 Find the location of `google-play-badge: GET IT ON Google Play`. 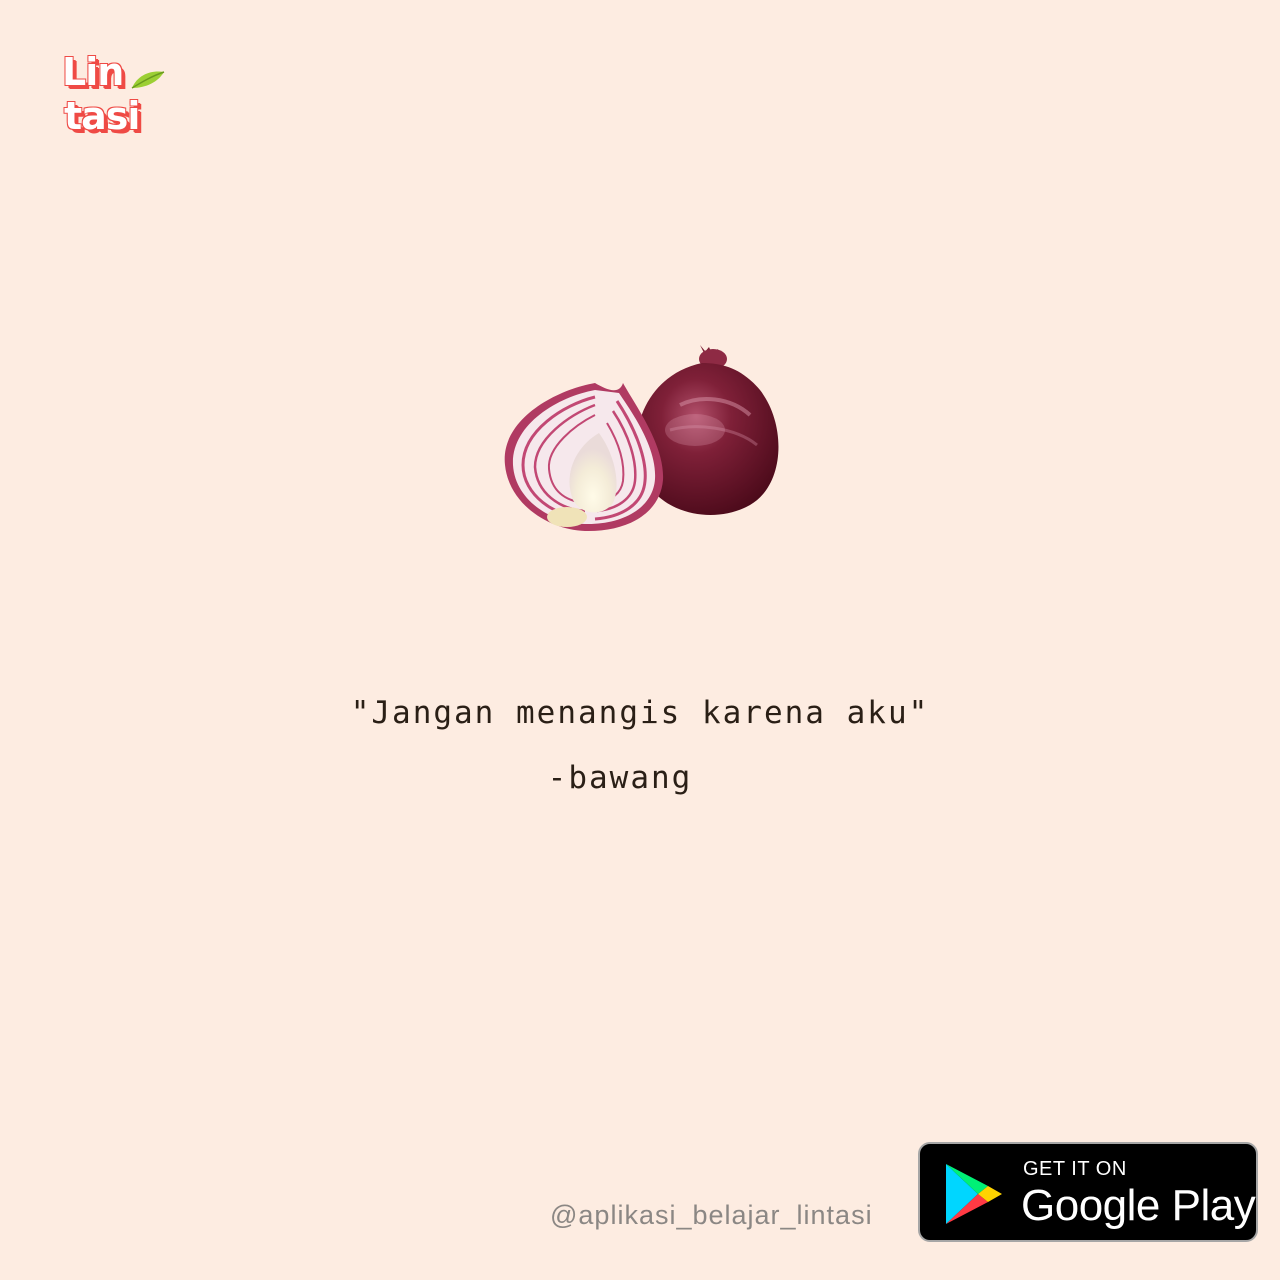

google-play-badge: GET IT ON Google Play is located at coordinates (1088, 1192).